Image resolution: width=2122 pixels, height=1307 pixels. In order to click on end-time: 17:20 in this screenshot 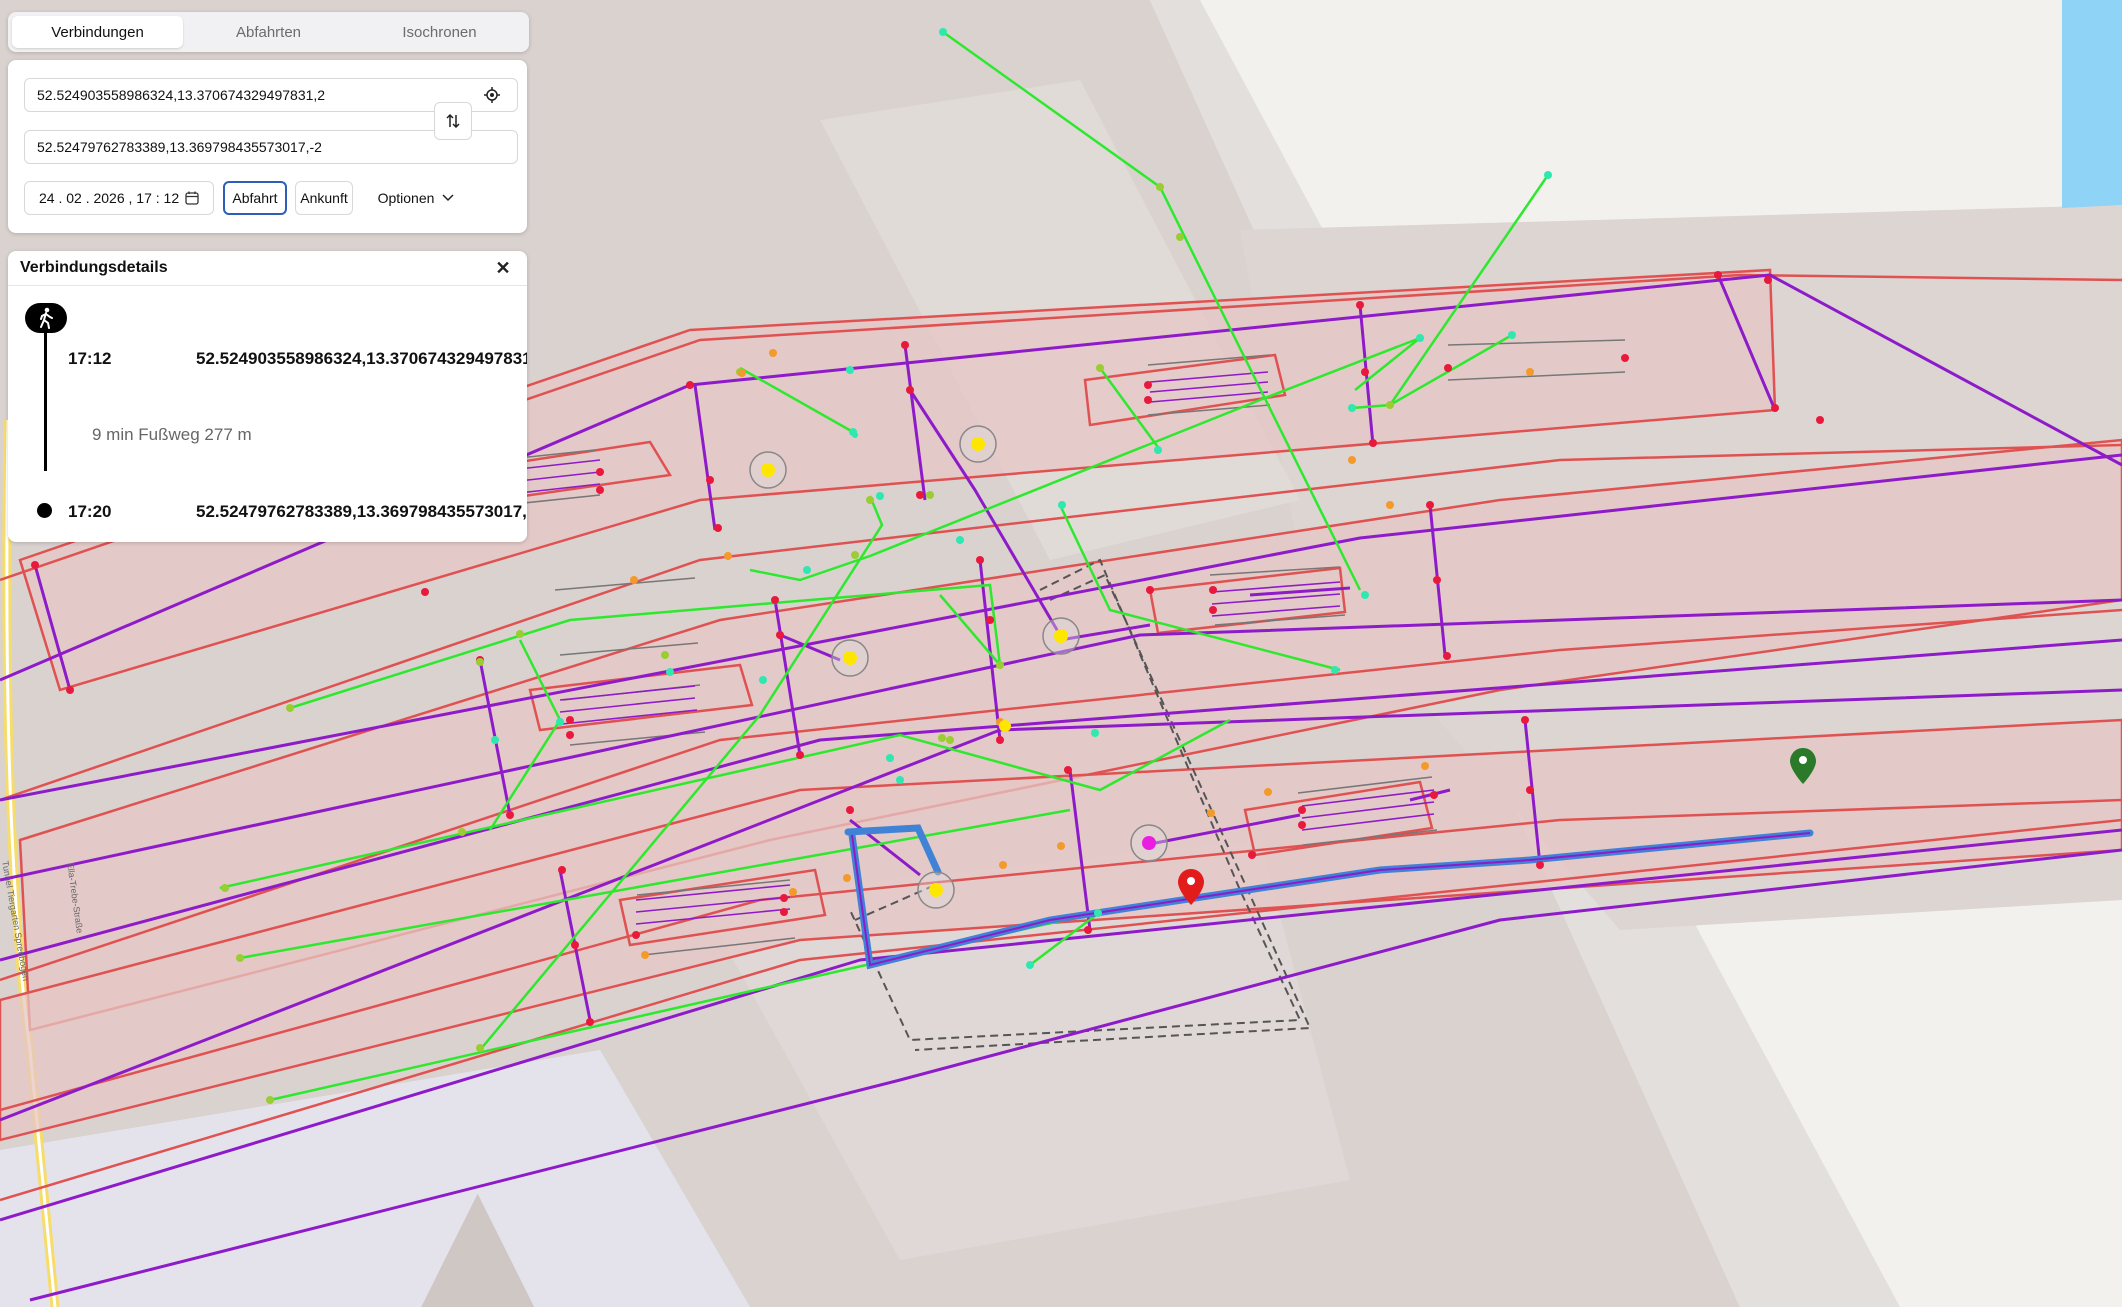, I will do `click(90, 511)`.